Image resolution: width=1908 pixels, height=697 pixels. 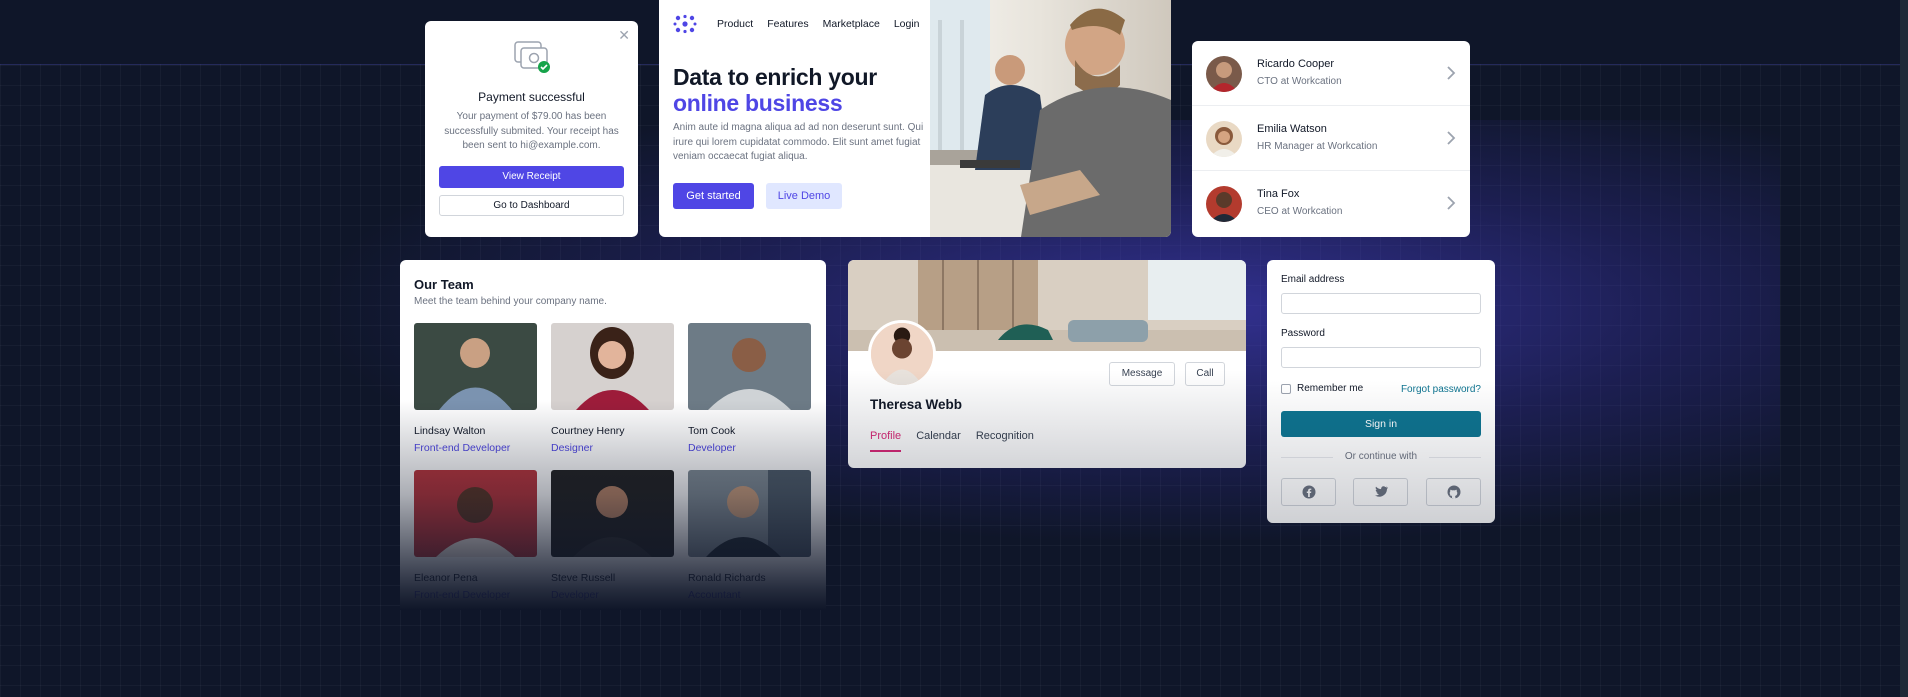 What do you see at coordinates (1381, 456) in the screenshot?
I see `divider-text: Or continue with` at bounding box center [1381, 456].